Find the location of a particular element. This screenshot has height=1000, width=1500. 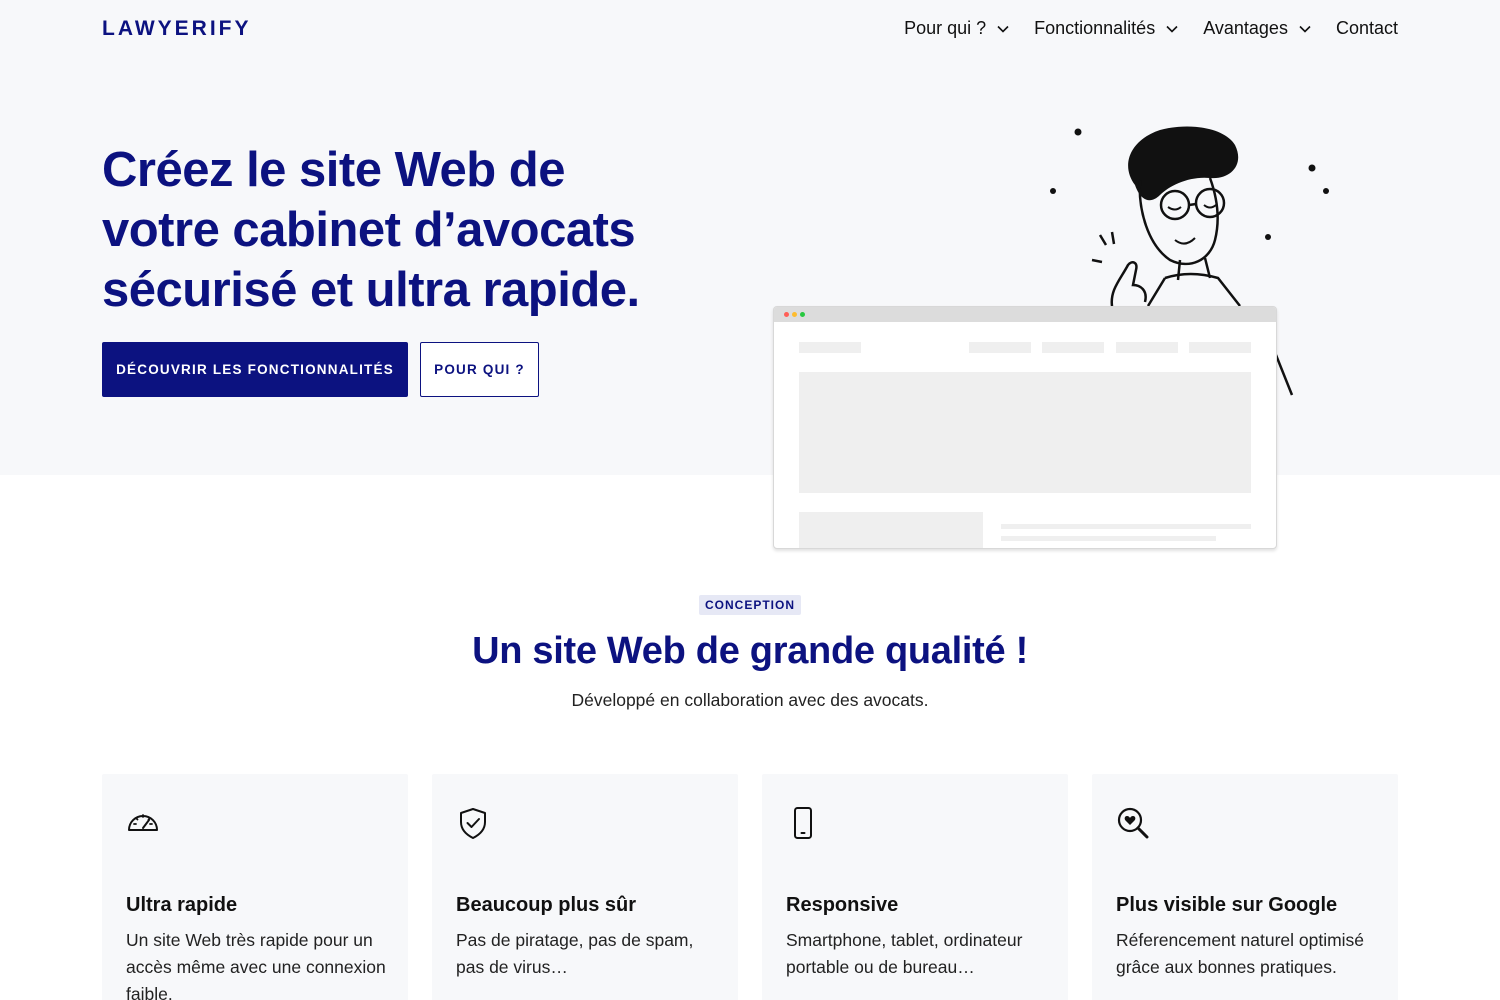

feature-title: Plus visible sur Google is located at coordinates (1227, 905).